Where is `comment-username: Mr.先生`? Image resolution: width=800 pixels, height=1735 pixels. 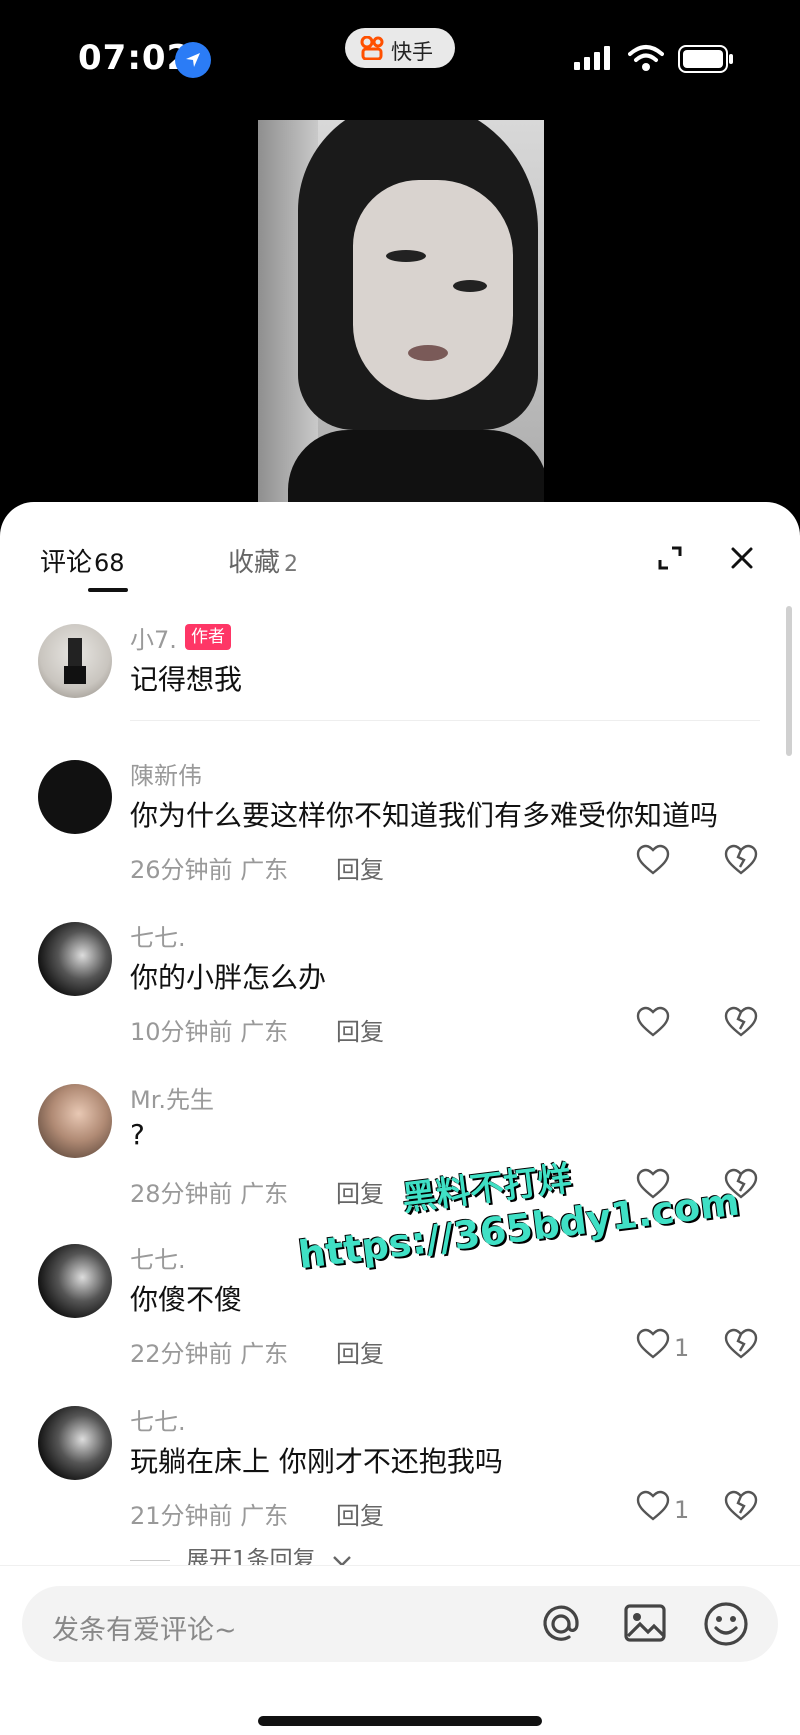
comment-username: Mr.先生 is located at coordinates (172, 1097).